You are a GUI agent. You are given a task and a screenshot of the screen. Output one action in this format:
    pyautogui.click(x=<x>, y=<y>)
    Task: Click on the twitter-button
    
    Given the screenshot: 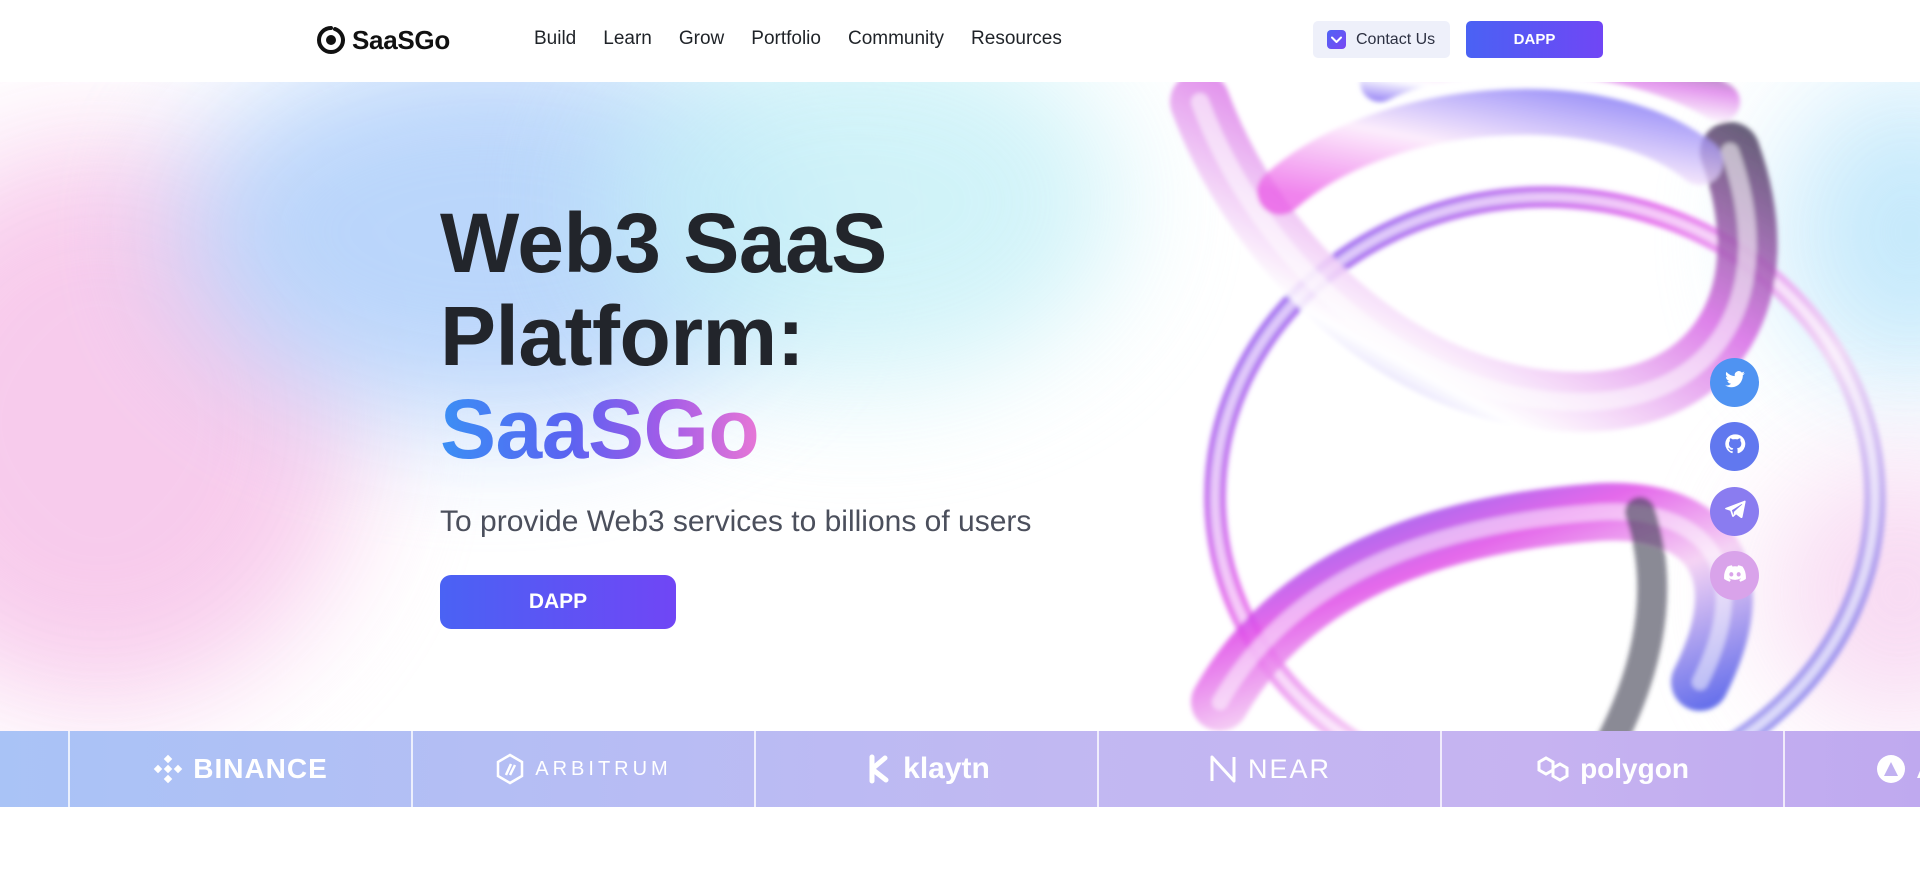 What is the action you would take?
    pyautogui.click(x=1734, y=382)
    